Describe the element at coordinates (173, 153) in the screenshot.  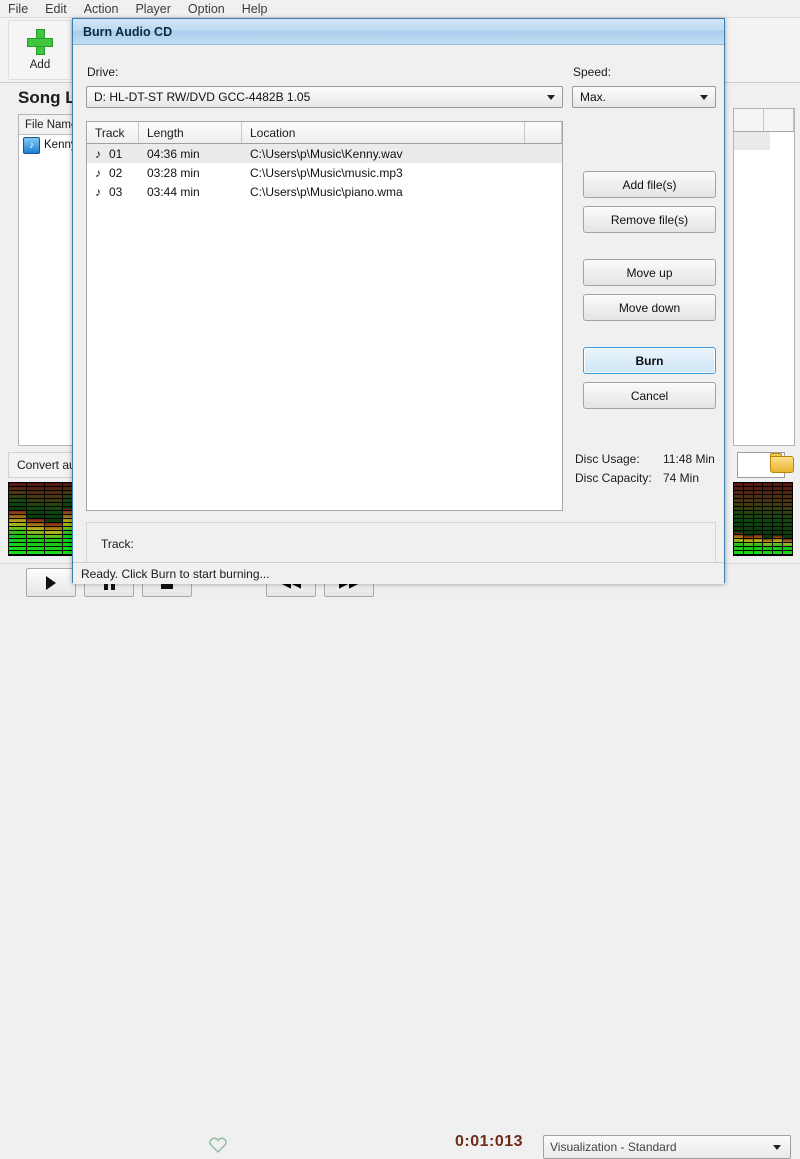
I see `track-length: 04:36 min` at that location.